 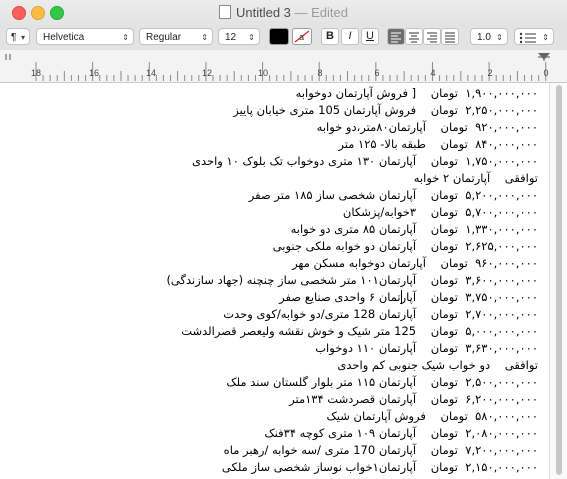 I want to click on window-title: Untitled 3 — Edited, so click(x=283, y=12).